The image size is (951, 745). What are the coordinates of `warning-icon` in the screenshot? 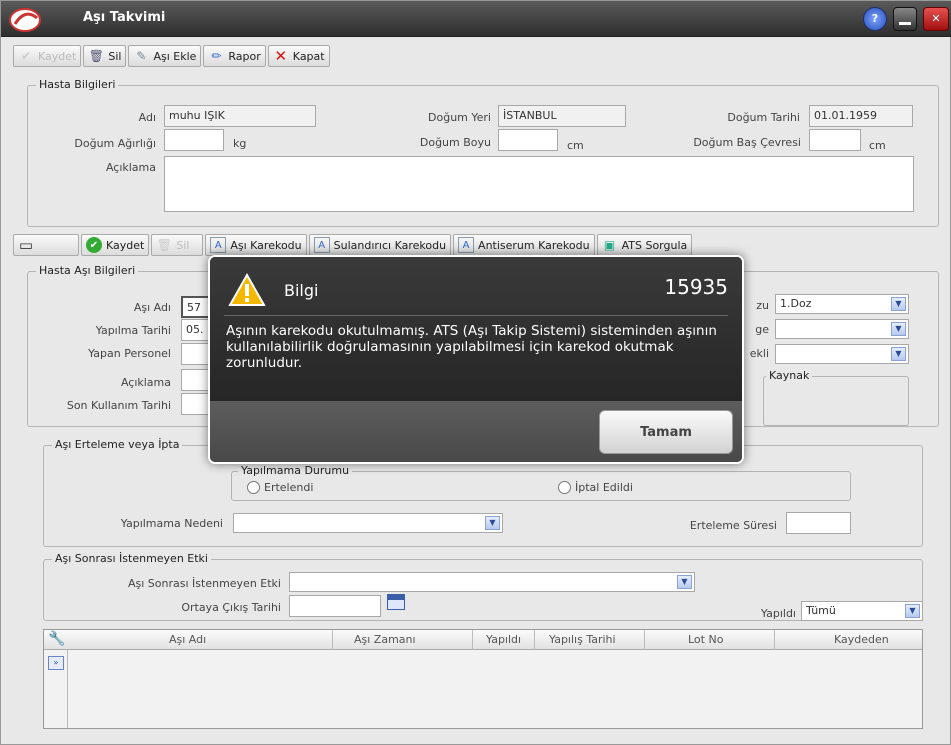 It's located at (247, 289).